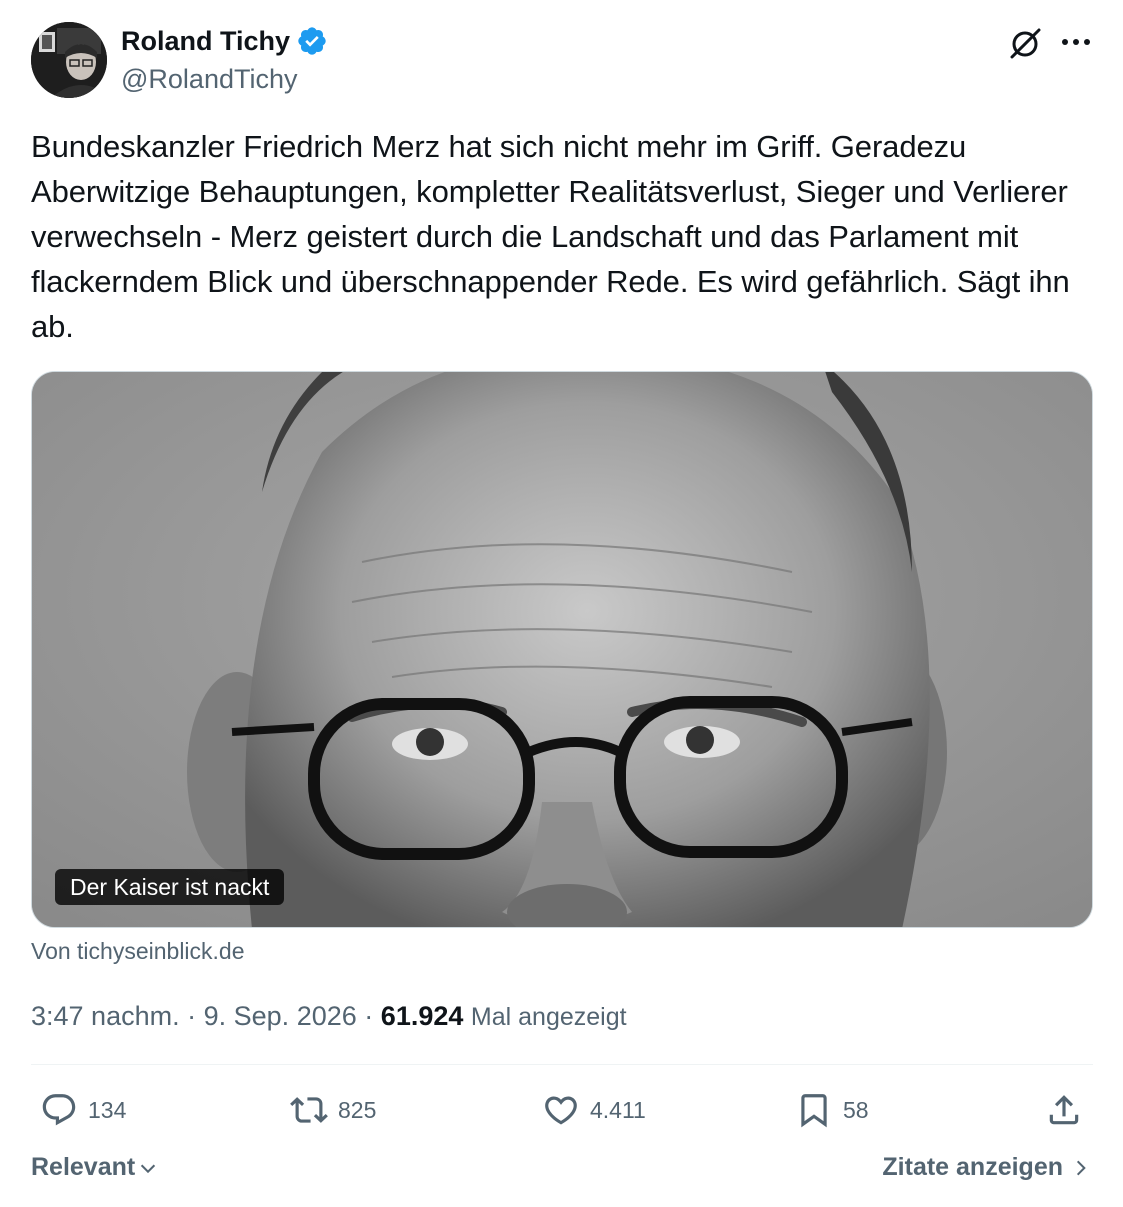 This screenshot has width=1123, height=1207. I want to click on author-name: Roland Tichy, so click(224, 41).